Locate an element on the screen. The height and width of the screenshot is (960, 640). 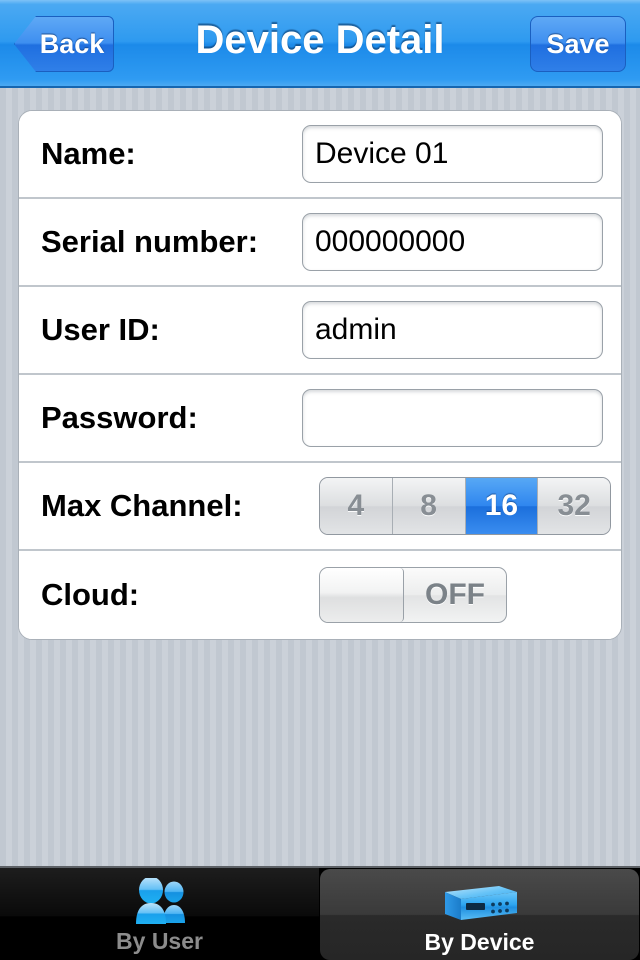
form-row-name: Name: is located at coordinates (320, 155).